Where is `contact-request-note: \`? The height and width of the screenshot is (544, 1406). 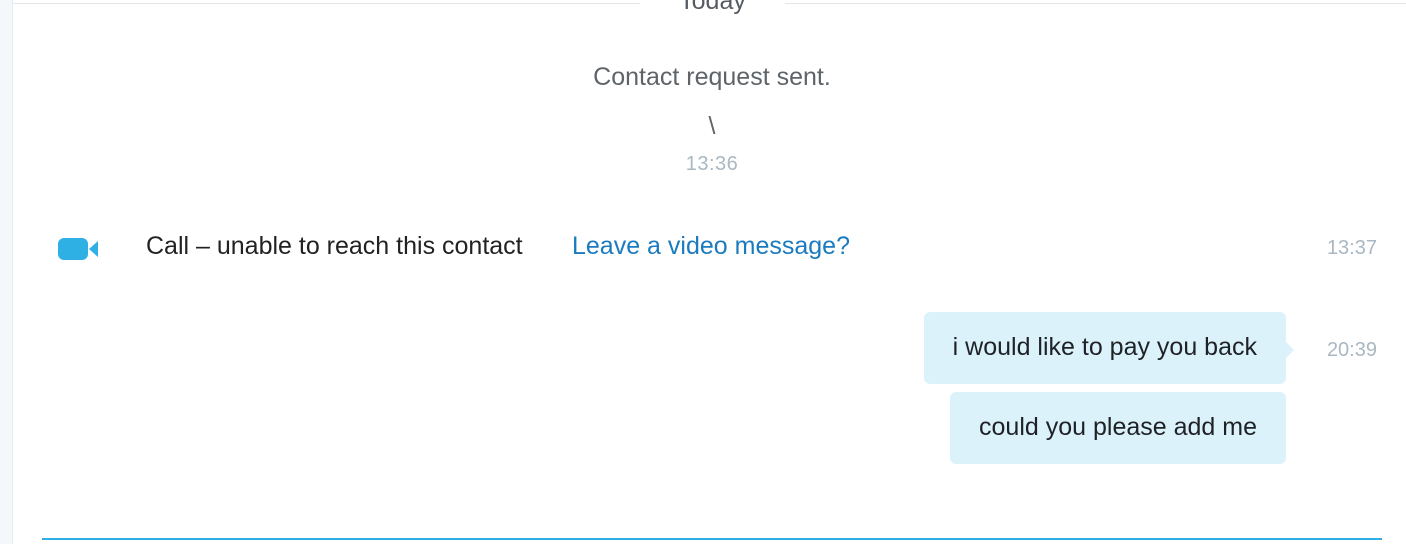 contact-request-note: \ is located at coordinates (712, 126).